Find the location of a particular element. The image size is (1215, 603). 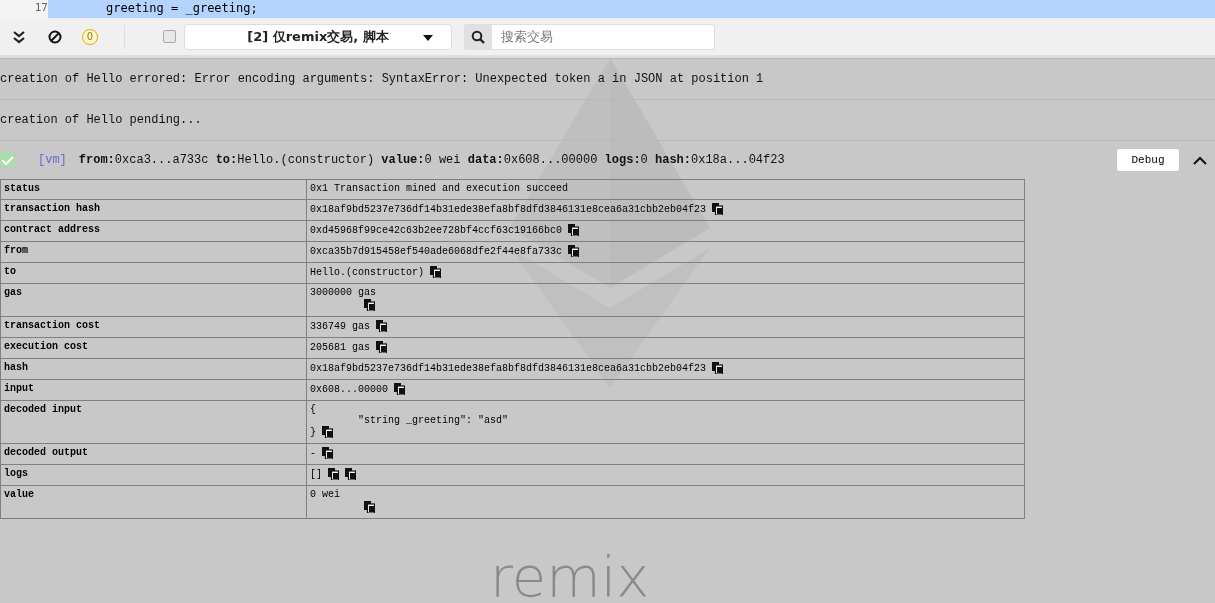

detail-value: [] is located at coordinates (316, 474).